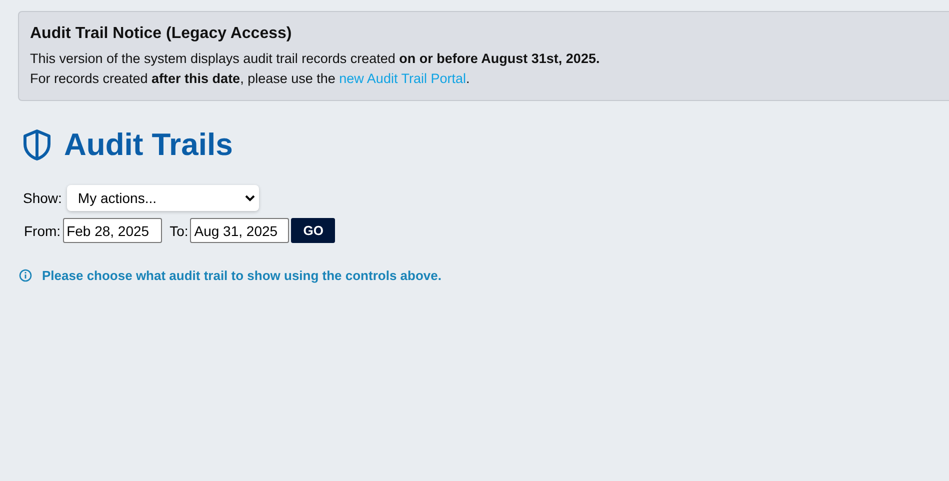 The width and height of the screenshot is (949, 481). What do you see at coordinates (240, 230) in the screenshot?
I see `to-date-field: Aug 31, 2025` at bounding box center [240, 230].